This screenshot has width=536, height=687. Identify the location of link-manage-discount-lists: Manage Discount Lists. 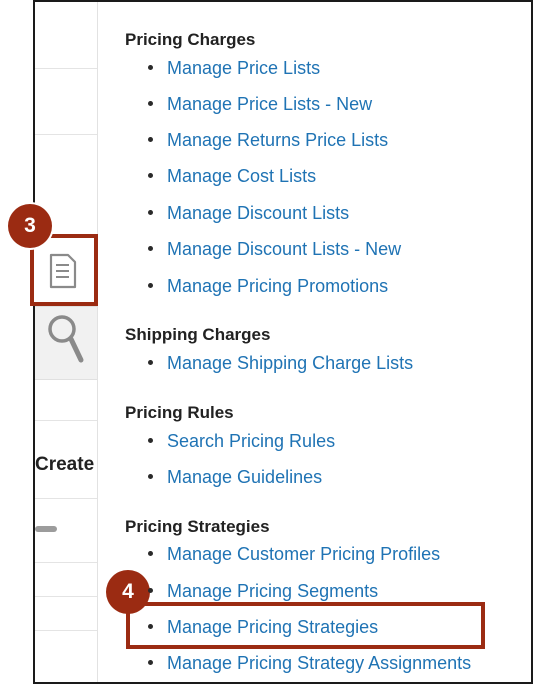
(248, 213).